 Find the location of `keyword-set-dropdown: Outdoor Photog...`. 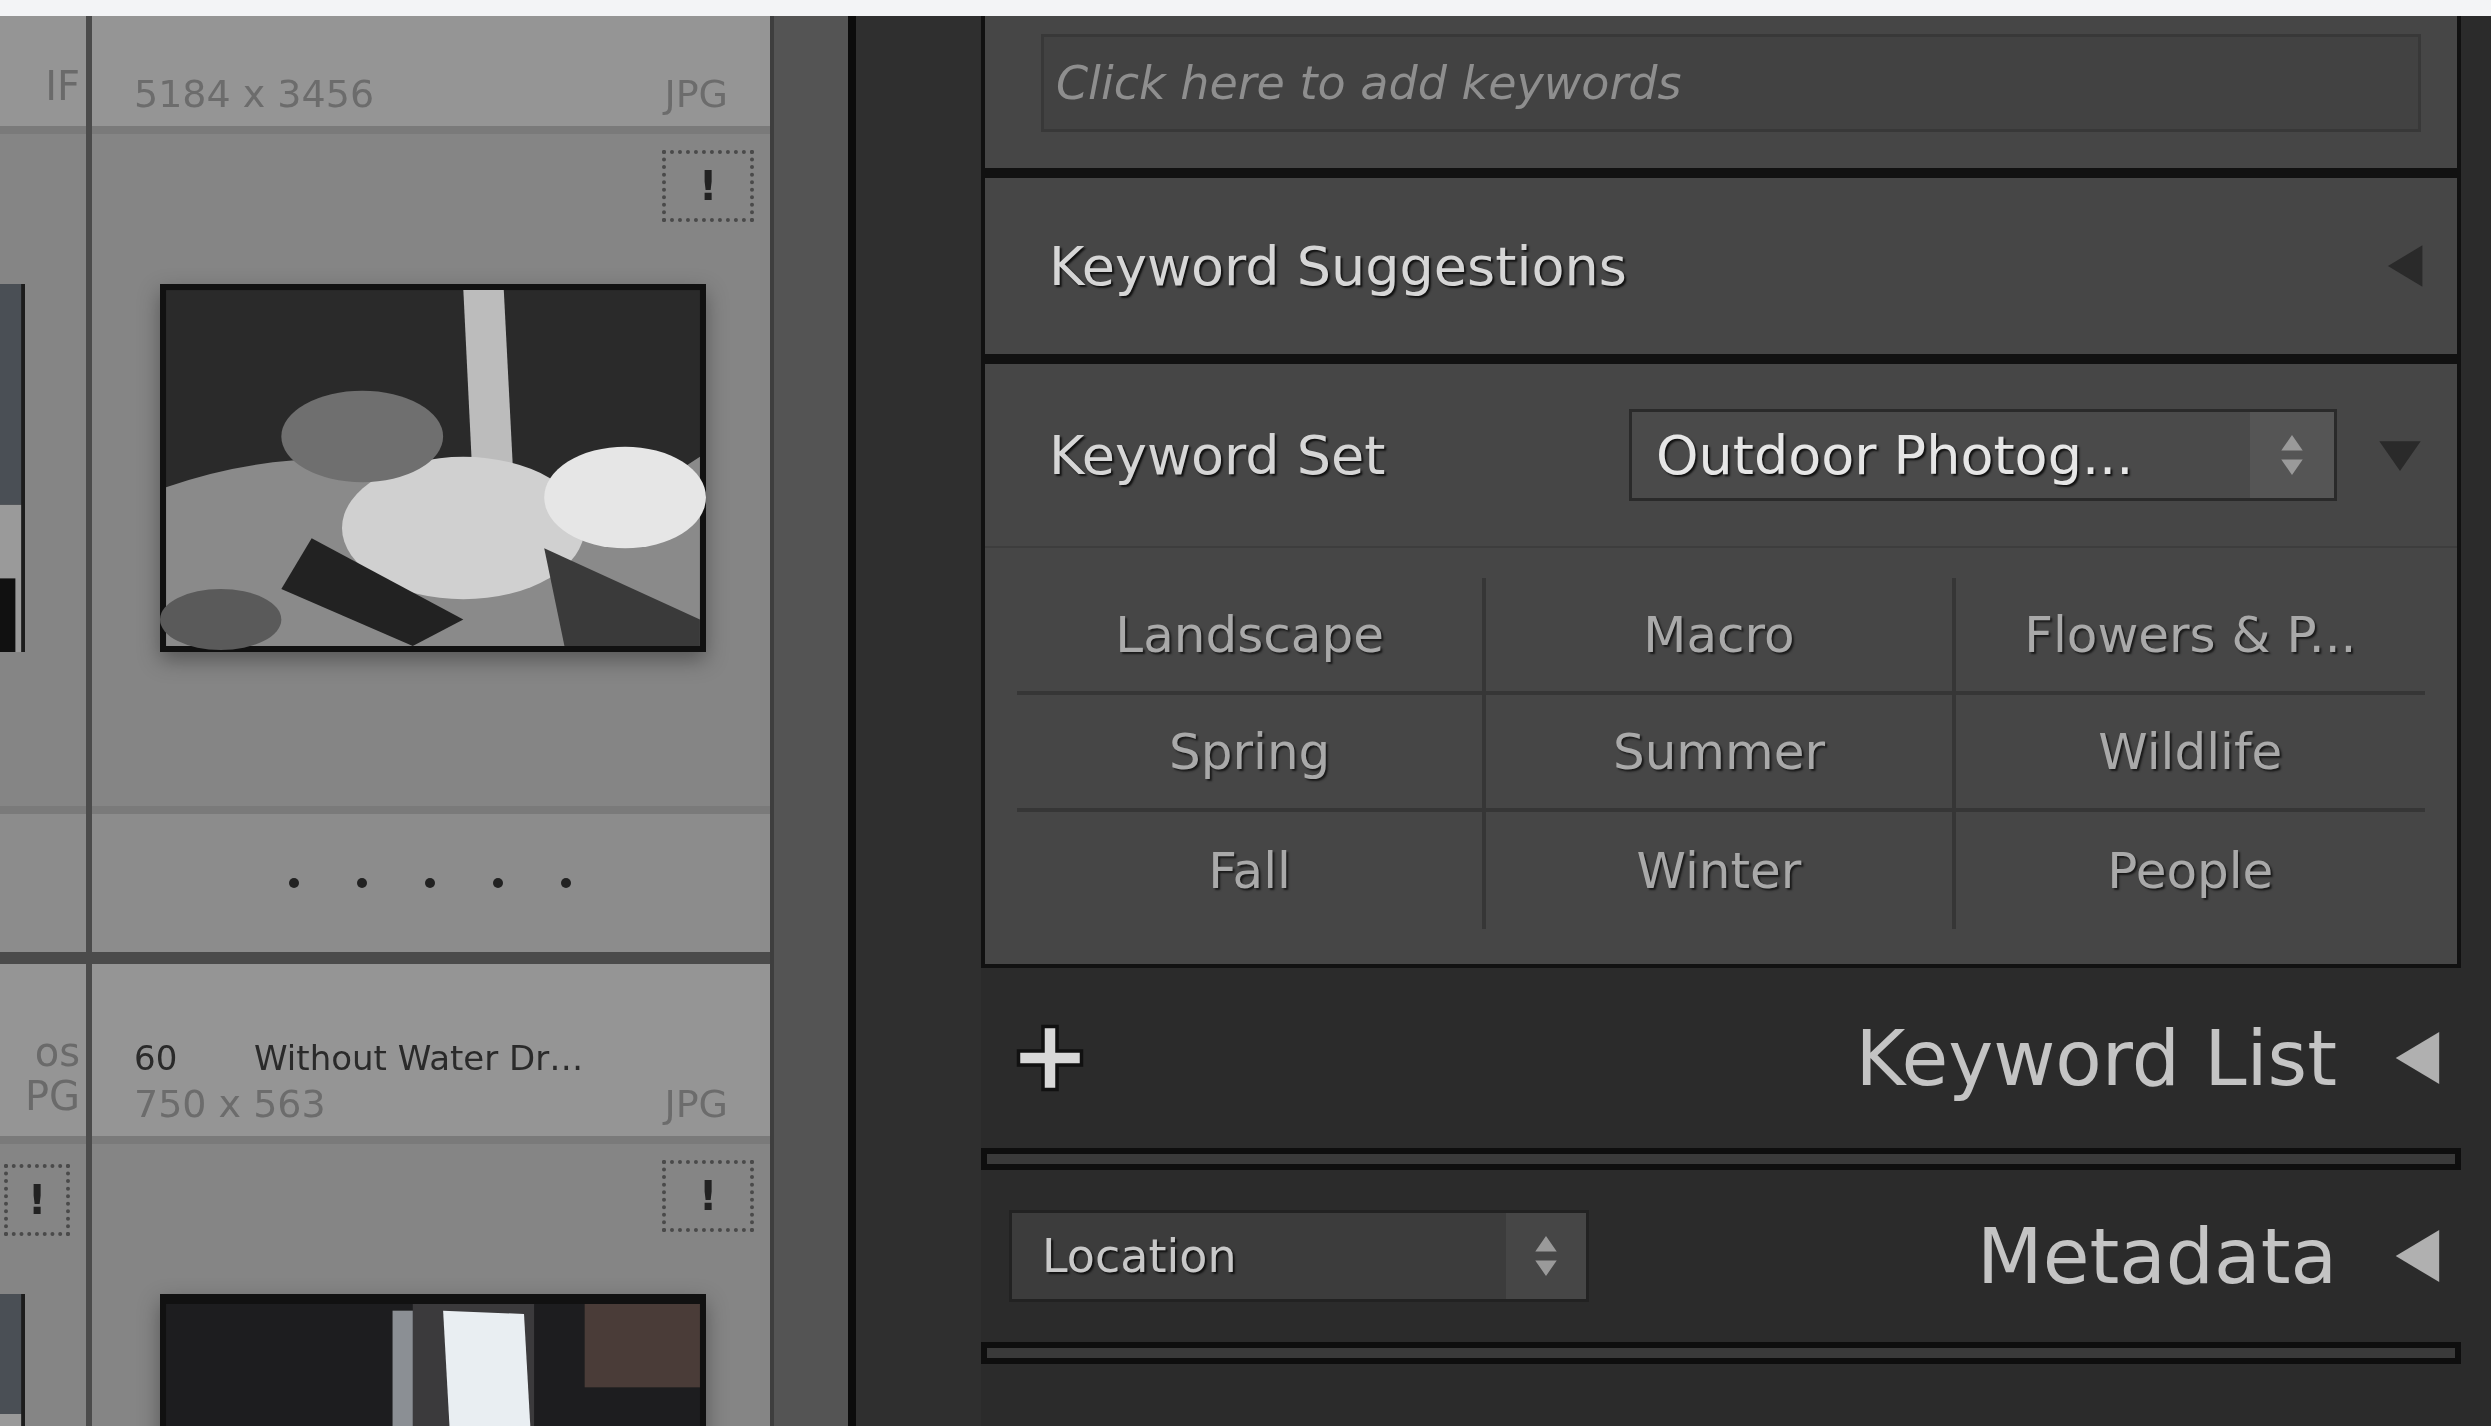

keyword-set-dropdown: Outdoor Photog... is located at coordinates (1983, 455).